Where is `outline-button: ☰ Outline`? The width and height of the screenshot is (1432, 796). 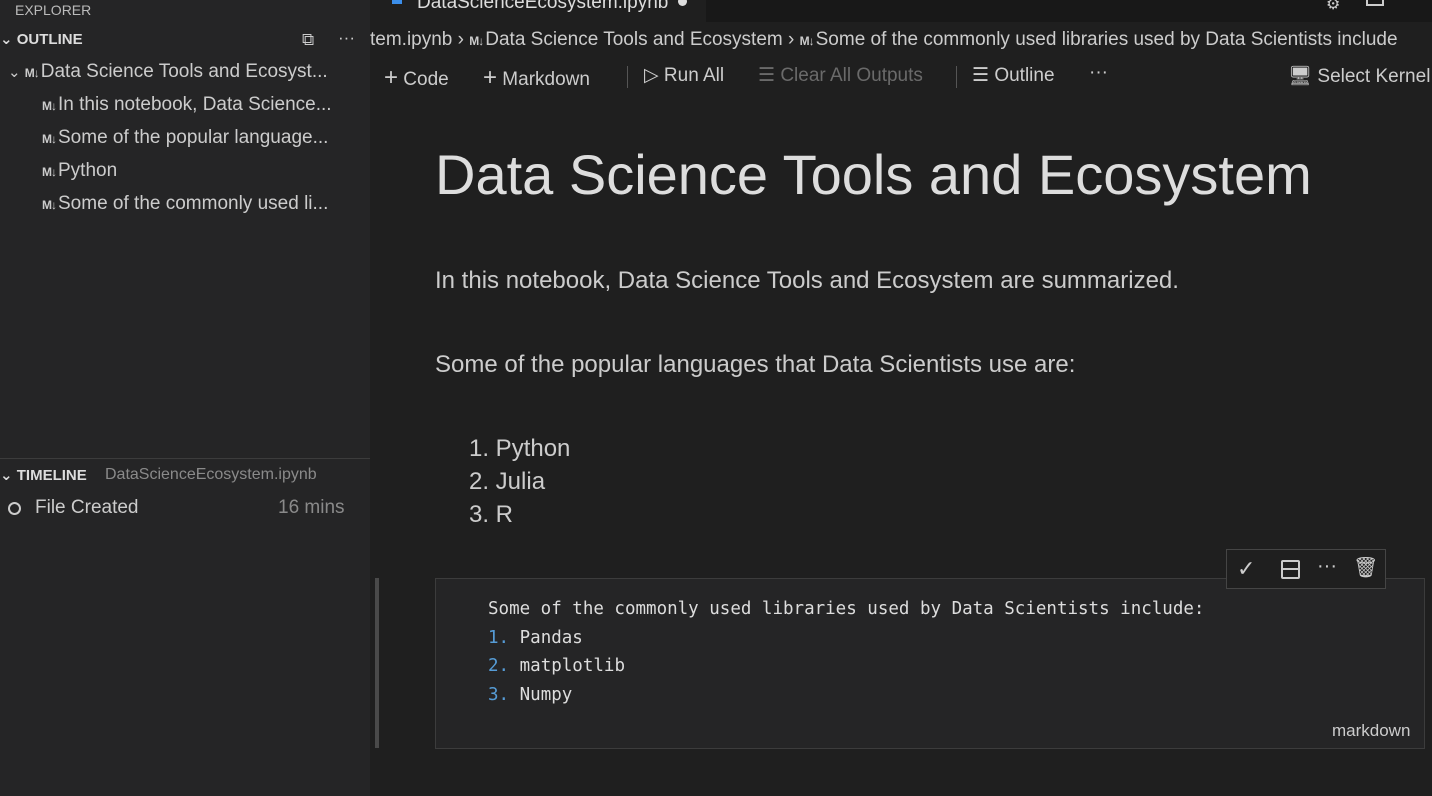
outline-button: ☰ Outline is located at coordinates (1013, 75).